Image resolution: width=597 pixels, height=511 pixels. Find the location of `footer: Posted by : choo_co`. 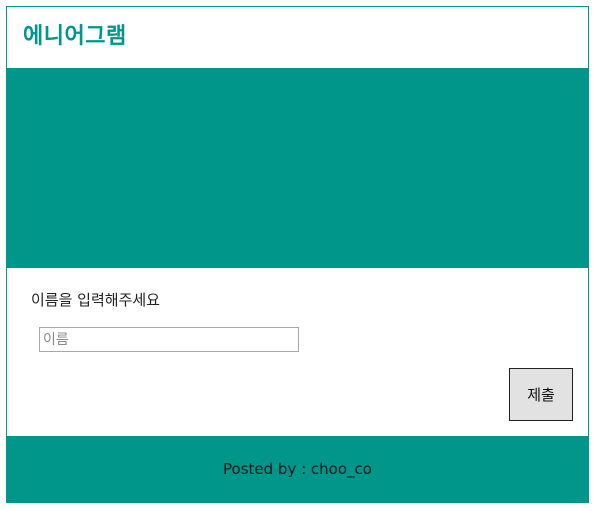

footer: Posted by : choo_co is located at coordinates (297, 469).